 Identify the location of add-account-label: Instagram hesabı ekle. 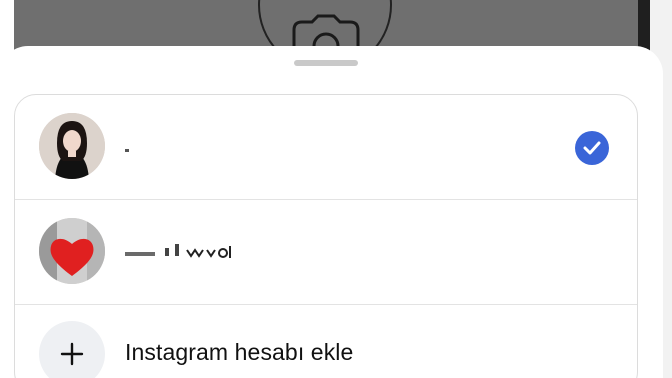
(239, 352).